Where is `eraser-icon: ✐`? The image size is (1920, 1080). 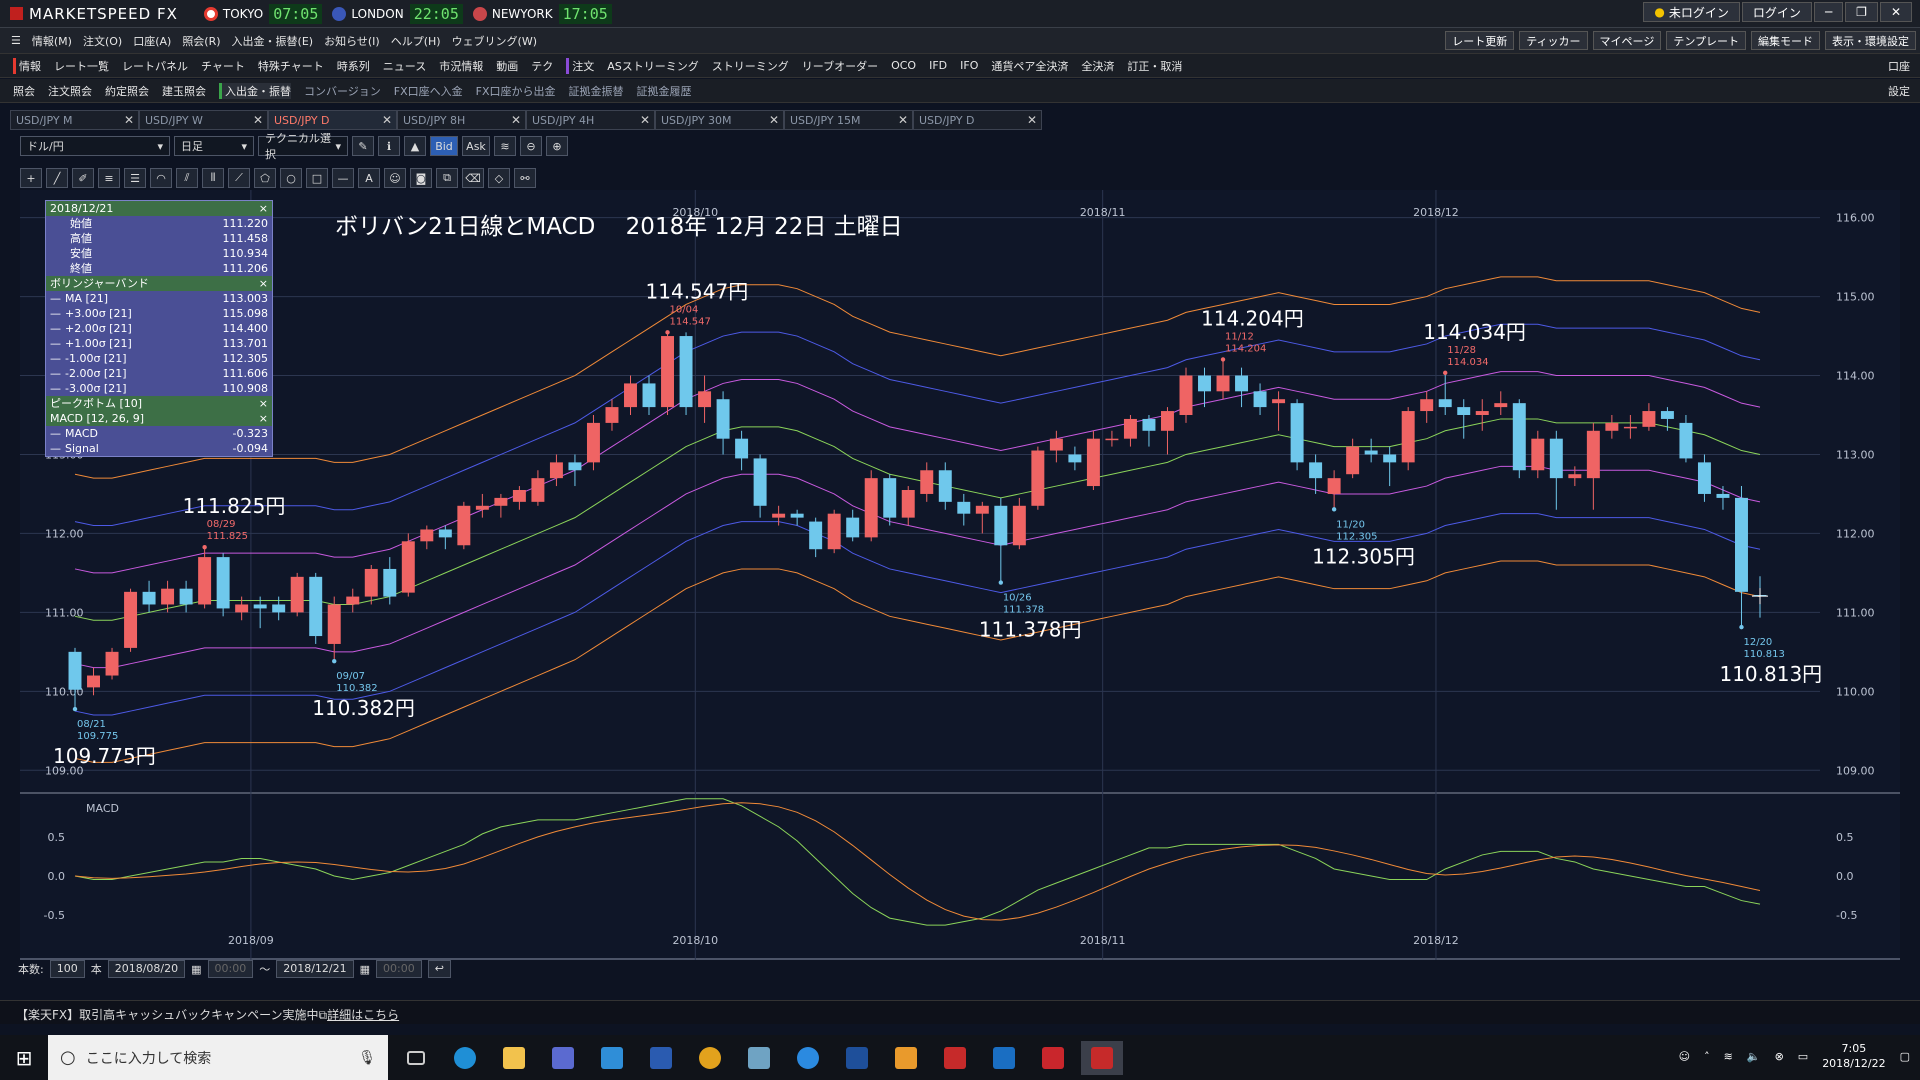
eraser-icon: ✐ is located at coordinates (83, 178).